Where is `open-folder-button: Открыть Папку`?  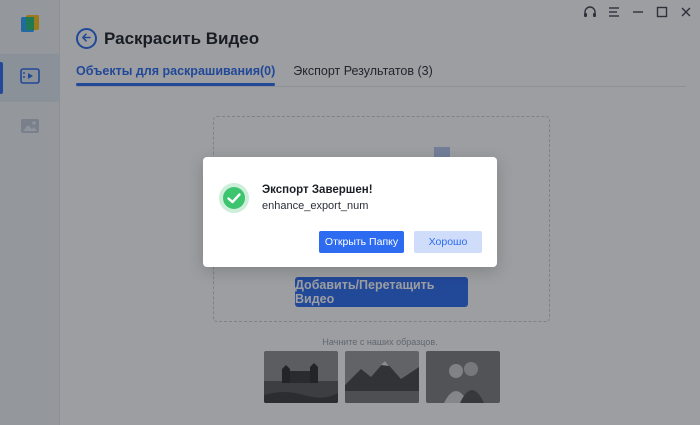
open-folder-button: Открыть Папку is located at coordinates (361, 242).